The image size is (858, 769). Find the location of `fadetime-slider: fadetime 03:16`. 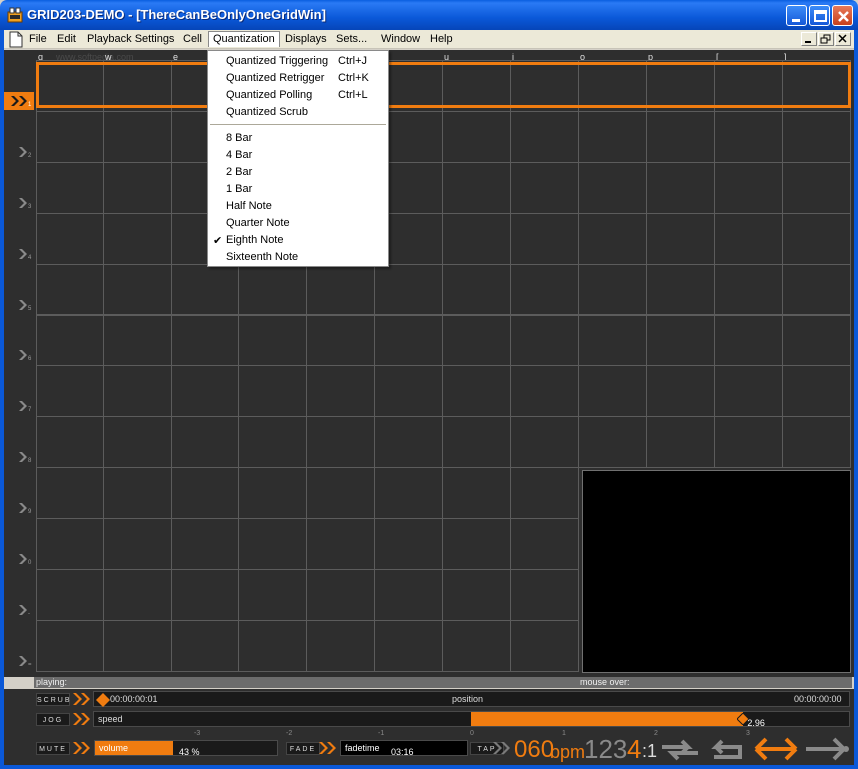

fadetime-slider: fadetime 03:16 is located at coordinates (404, 748).